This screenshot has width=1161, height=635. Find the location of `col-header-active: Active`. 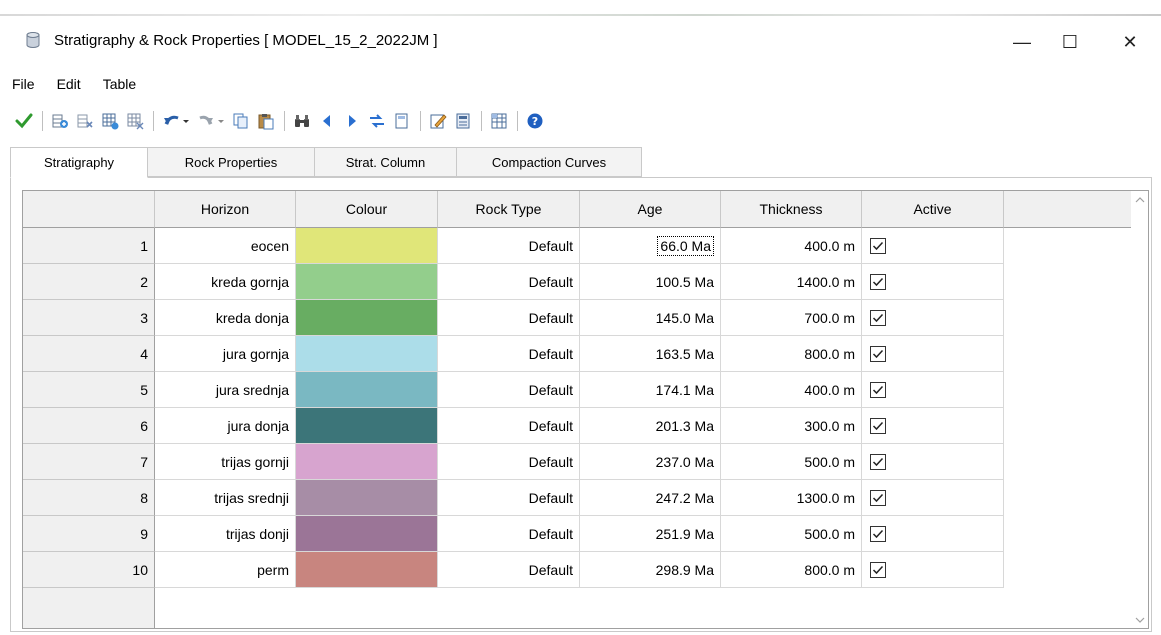

col-header-active: Active is located at coordinates (933, 209).